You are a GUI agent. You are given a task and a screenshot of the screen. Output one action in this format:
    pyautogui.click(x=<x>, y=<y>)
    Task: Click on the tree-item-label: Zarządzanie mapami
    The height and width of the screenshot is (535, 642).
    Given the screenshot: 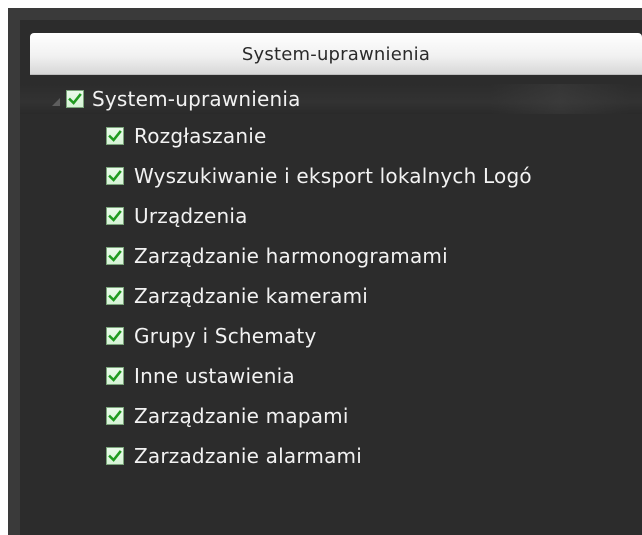 What is the action you would take?
    pyautogui.click(x=241, y=416)
    